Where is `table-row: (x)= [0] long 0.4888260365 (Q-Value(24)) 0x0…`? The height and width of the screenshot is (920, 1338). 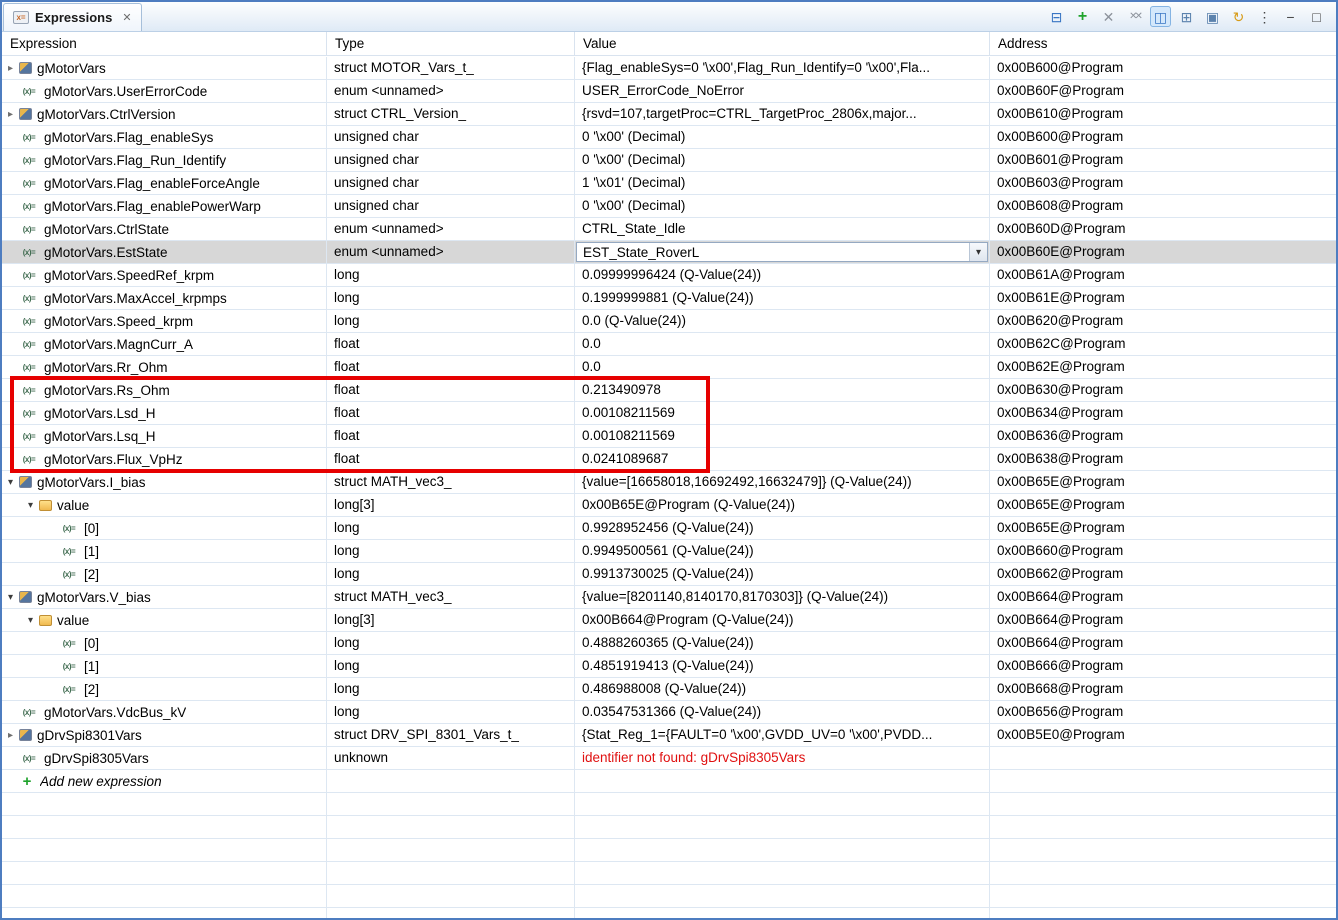 table-row: (x)= [0] long 0.4888260365 (Q-Value(24)) 0x0… is located at coordinates (669, 643).